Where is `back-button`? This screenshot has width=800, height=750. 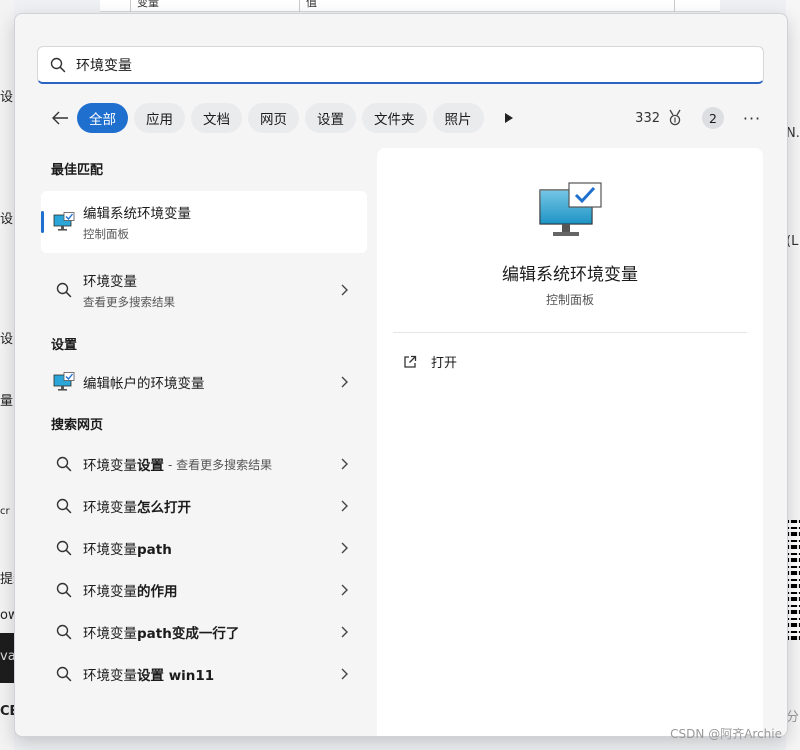 back-button is located at coordinates (57, 118).